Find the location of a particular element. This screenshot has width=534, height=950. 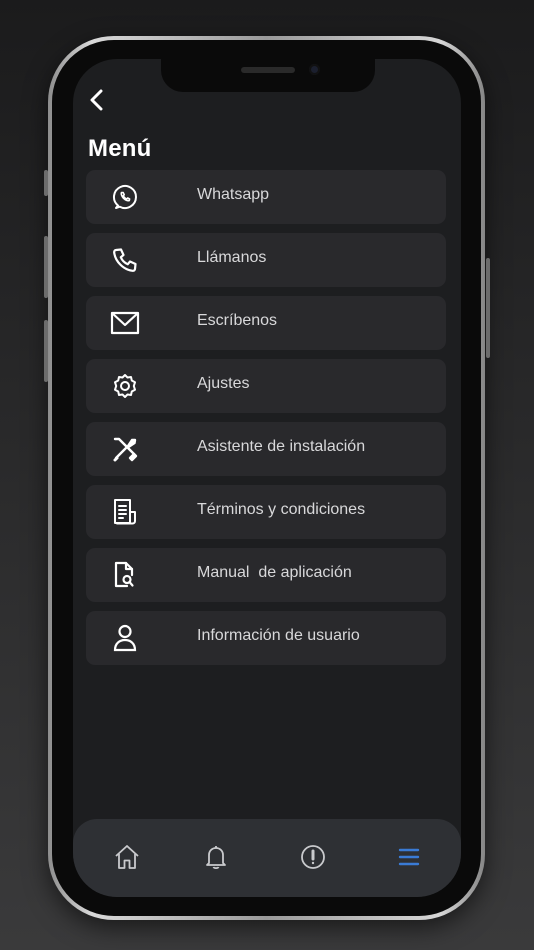

chevron-left-icon is located at coordinates (97, 100).